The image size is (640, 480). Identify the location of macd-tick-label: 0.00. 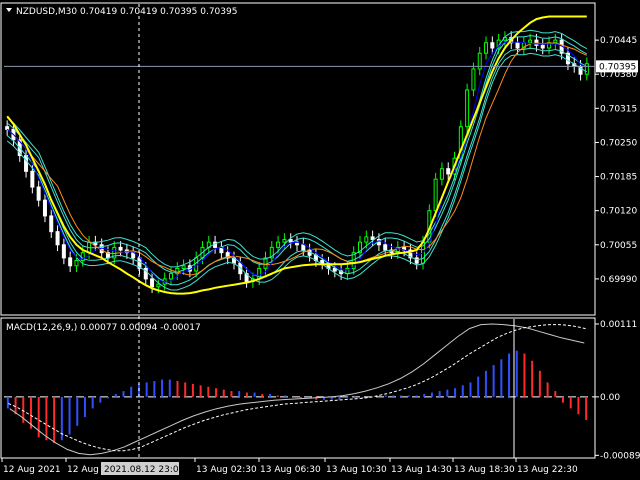
(610, 398).